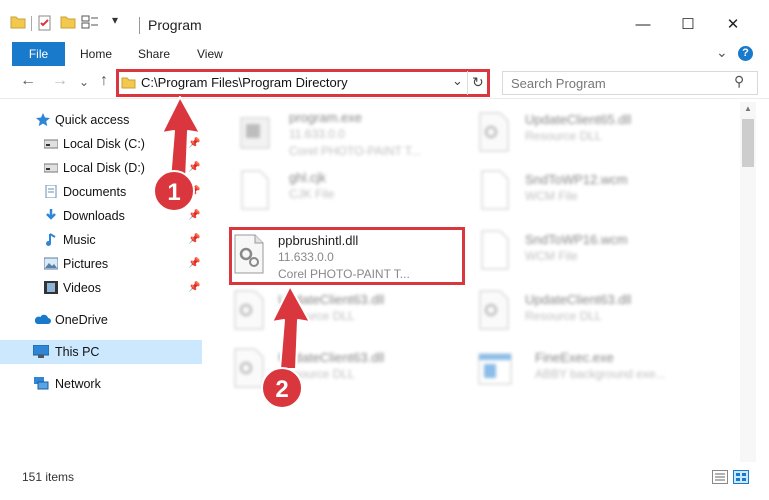 Image resolution: width=769 pixels, height=500 pixels. I want to click on search-input: Search Program, so click(558, 83).